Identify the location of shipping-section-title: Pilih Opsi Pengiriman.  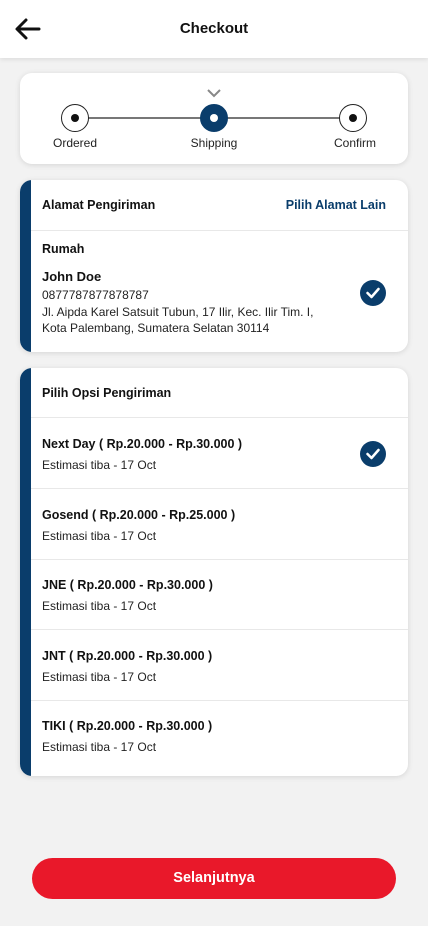
(107, 393).